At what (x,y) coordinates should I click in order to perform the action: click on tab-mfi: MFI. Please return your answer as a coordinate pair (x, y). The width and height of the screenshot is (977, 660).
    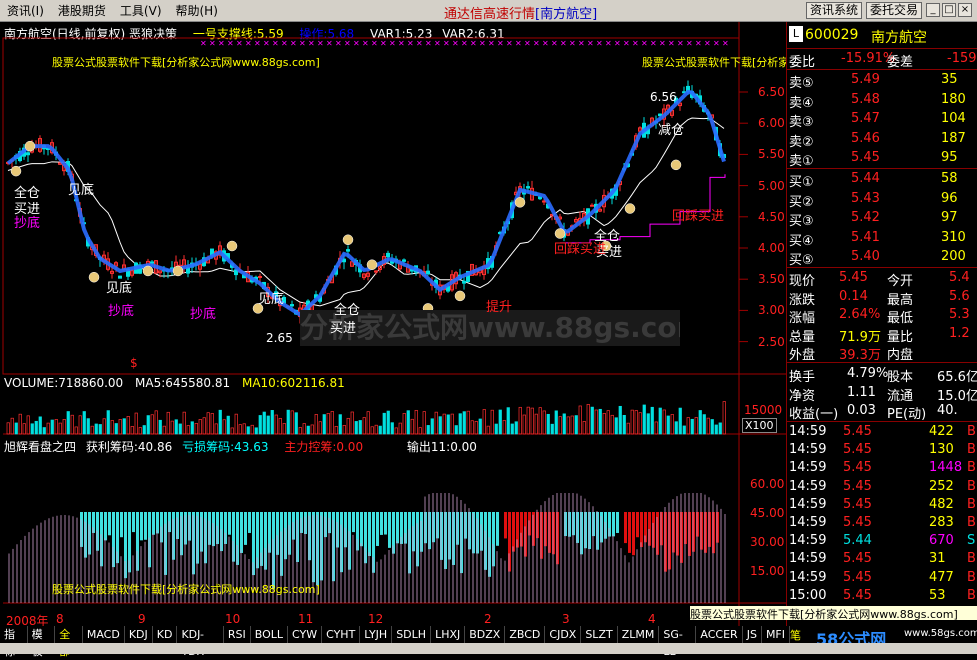
    Looking at the image, I should click on (776, 634).